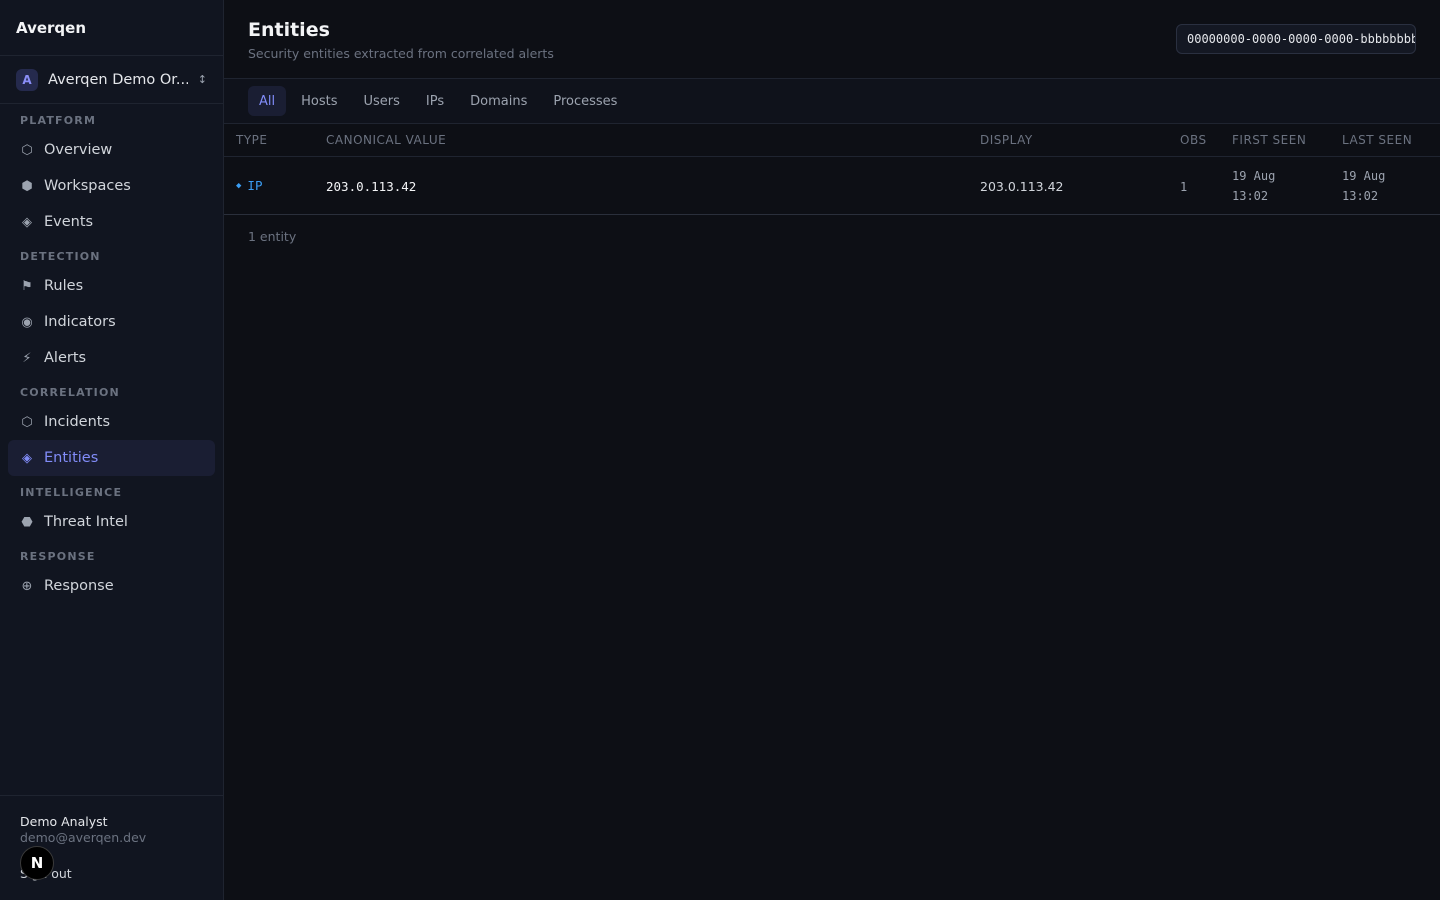  What do you see at coordinates (267, 101) in the screenshot?
I see `tab-all: All` at bounding box center [267, 101].